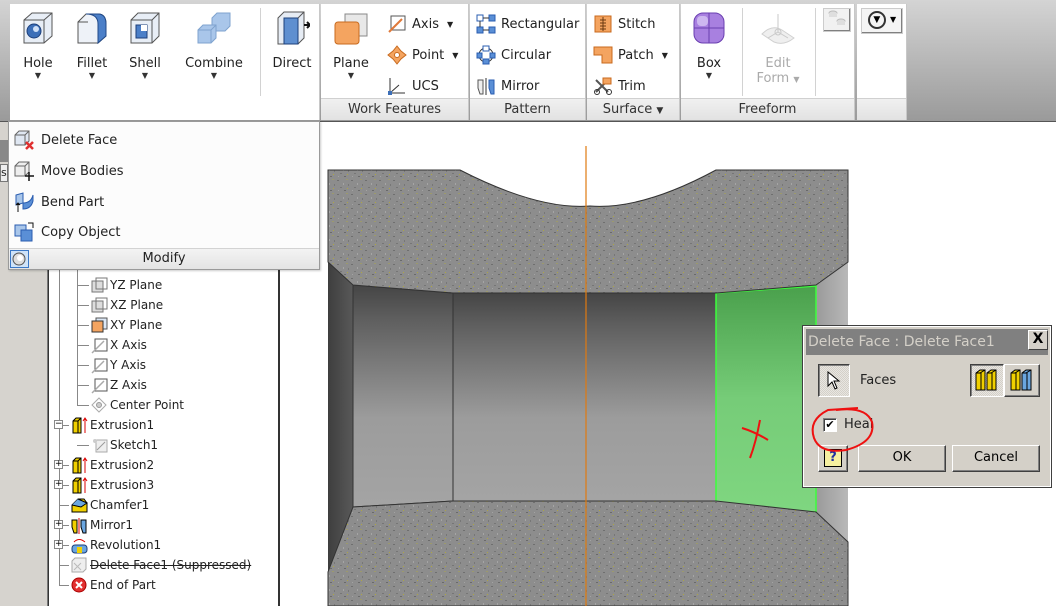 The height and width of the screenshot is (606, 1056). What do you see at coordinates (122, 485) in the screenshot?
I see `tree-item-label: Extrusion3` at bounding box center [122, 485].